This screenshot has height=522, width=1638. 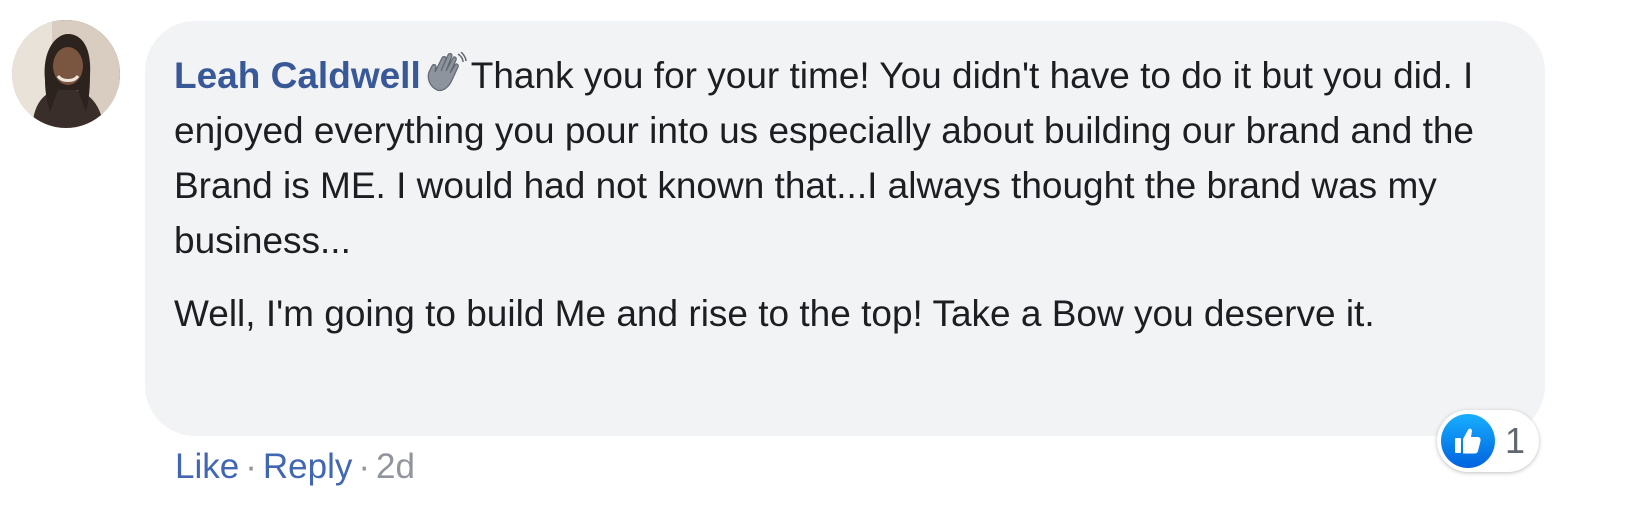 I want to click on waving-hand-icon, so click(x=445, y=71).